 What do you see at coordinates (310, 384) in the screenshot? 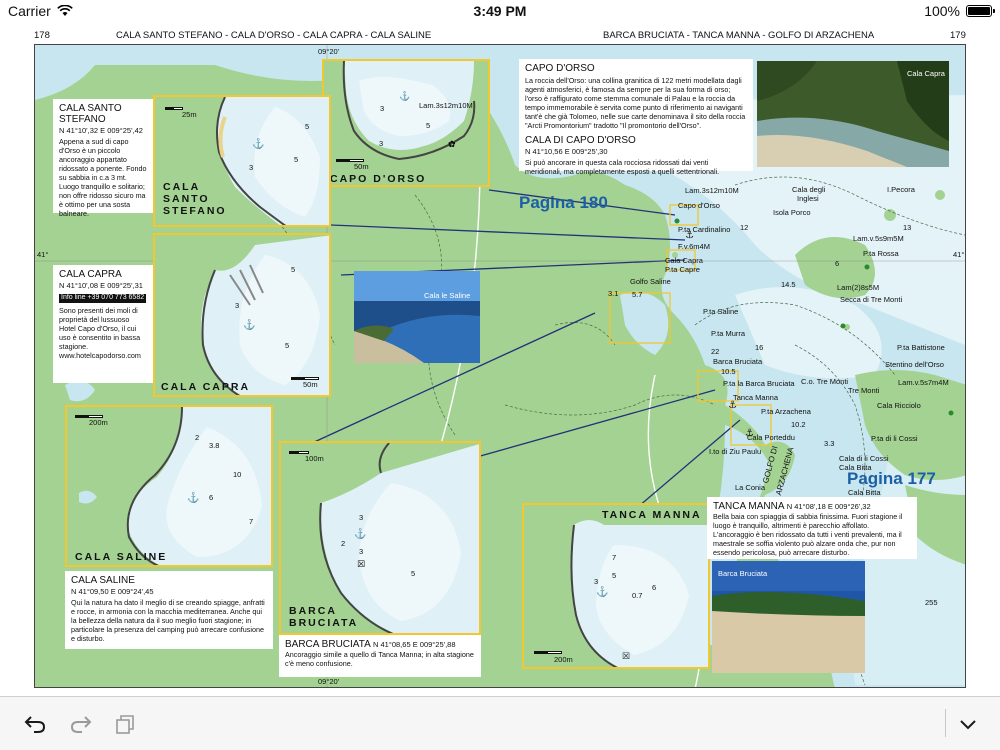
I see `inset-capra-scale: 50m` at bounding box center [310, 384].